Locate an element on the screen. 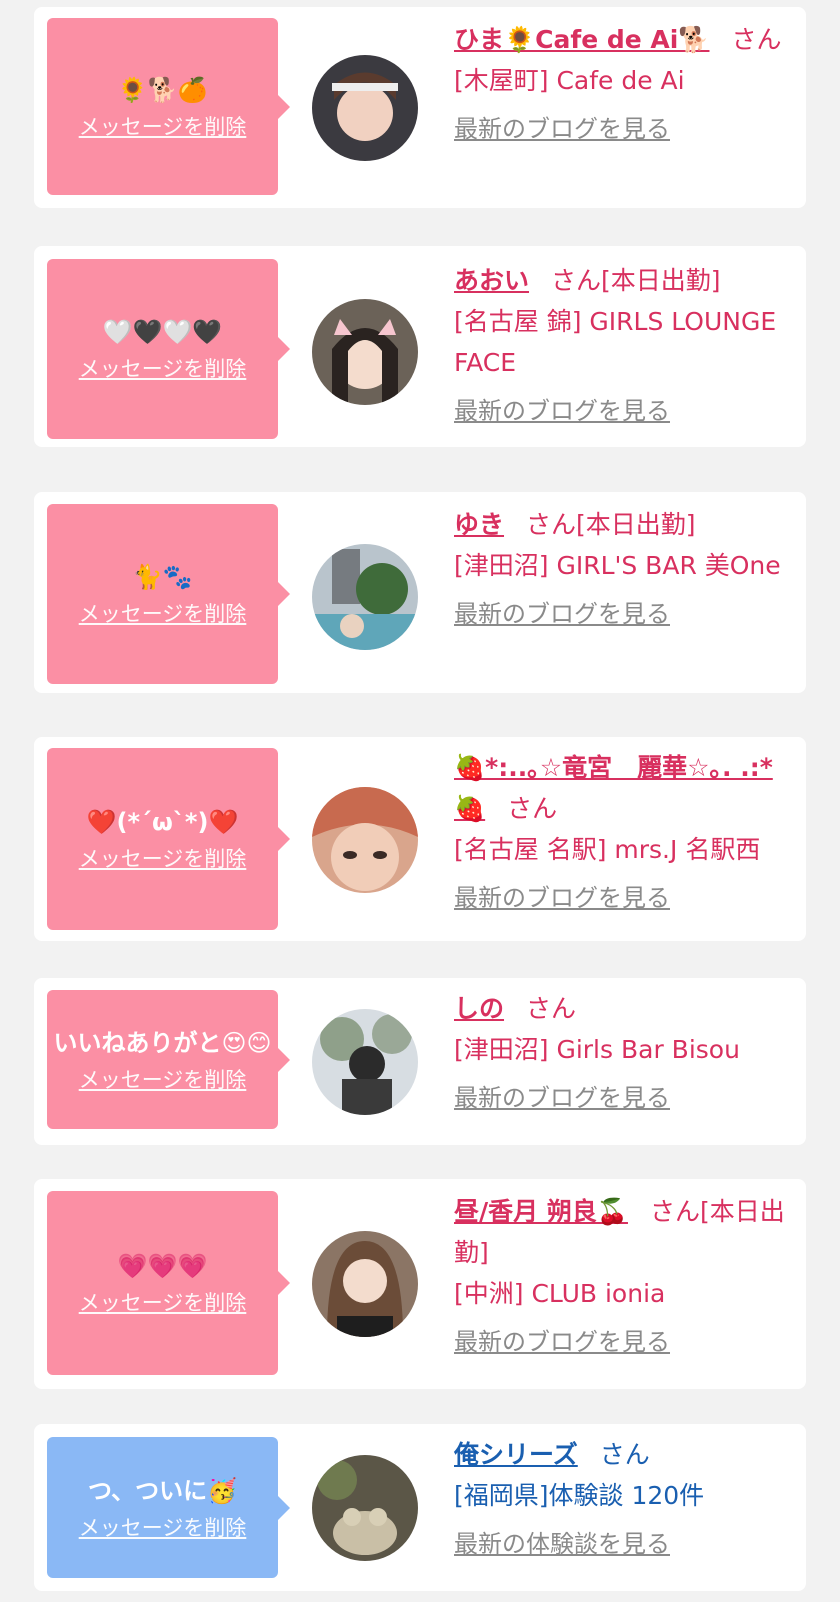 The height and width of the screenshot is (1602, 840). latest-experience-link: 最新の体験談を見る is located at coordinates (623, 1544).